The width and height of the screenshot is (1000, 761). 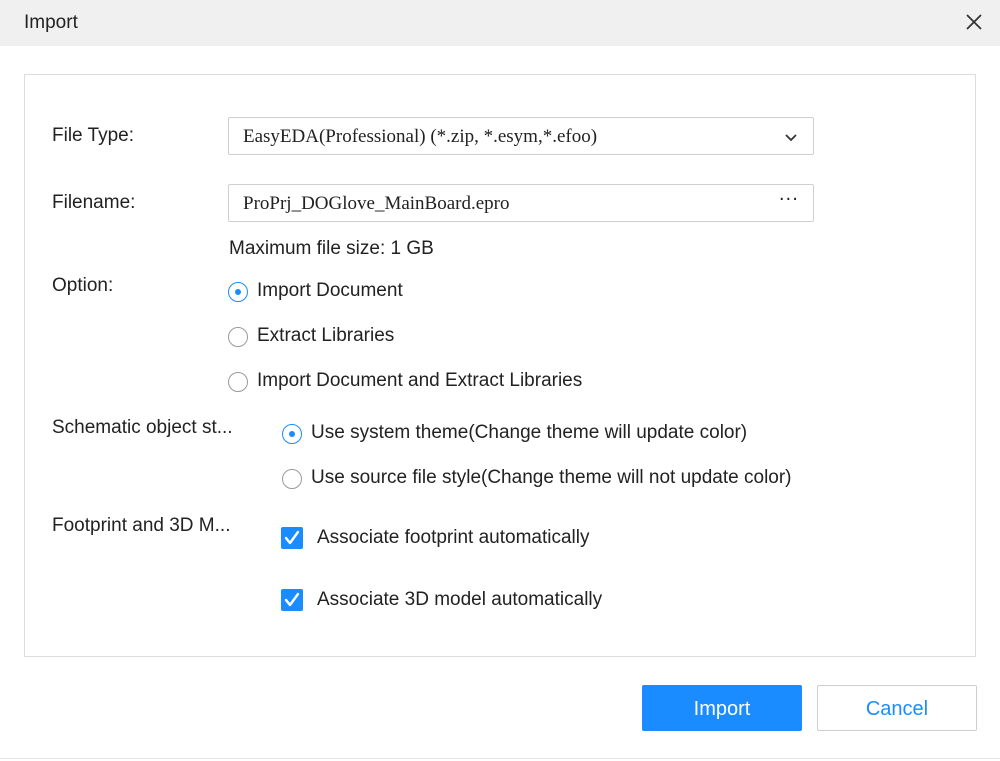 What do you see at coordinates (500, 23) in the screenshot?
I see `dialog-titlebar: Import` at bounding box center [500, 23].